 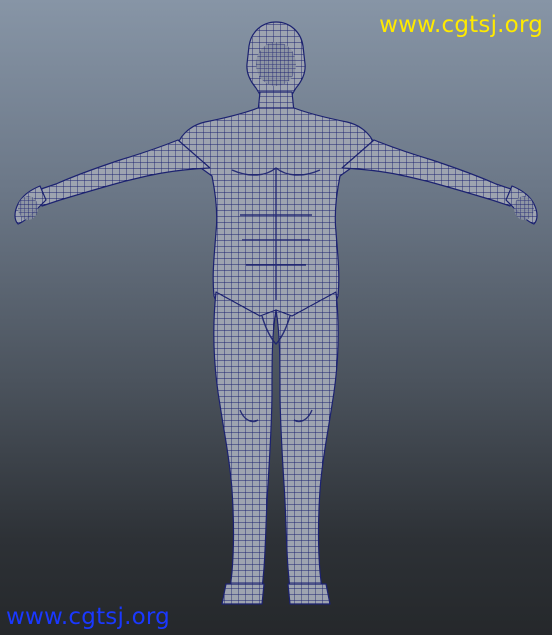 I want to click on right-leg-mesh, so click(x=307, y=441).